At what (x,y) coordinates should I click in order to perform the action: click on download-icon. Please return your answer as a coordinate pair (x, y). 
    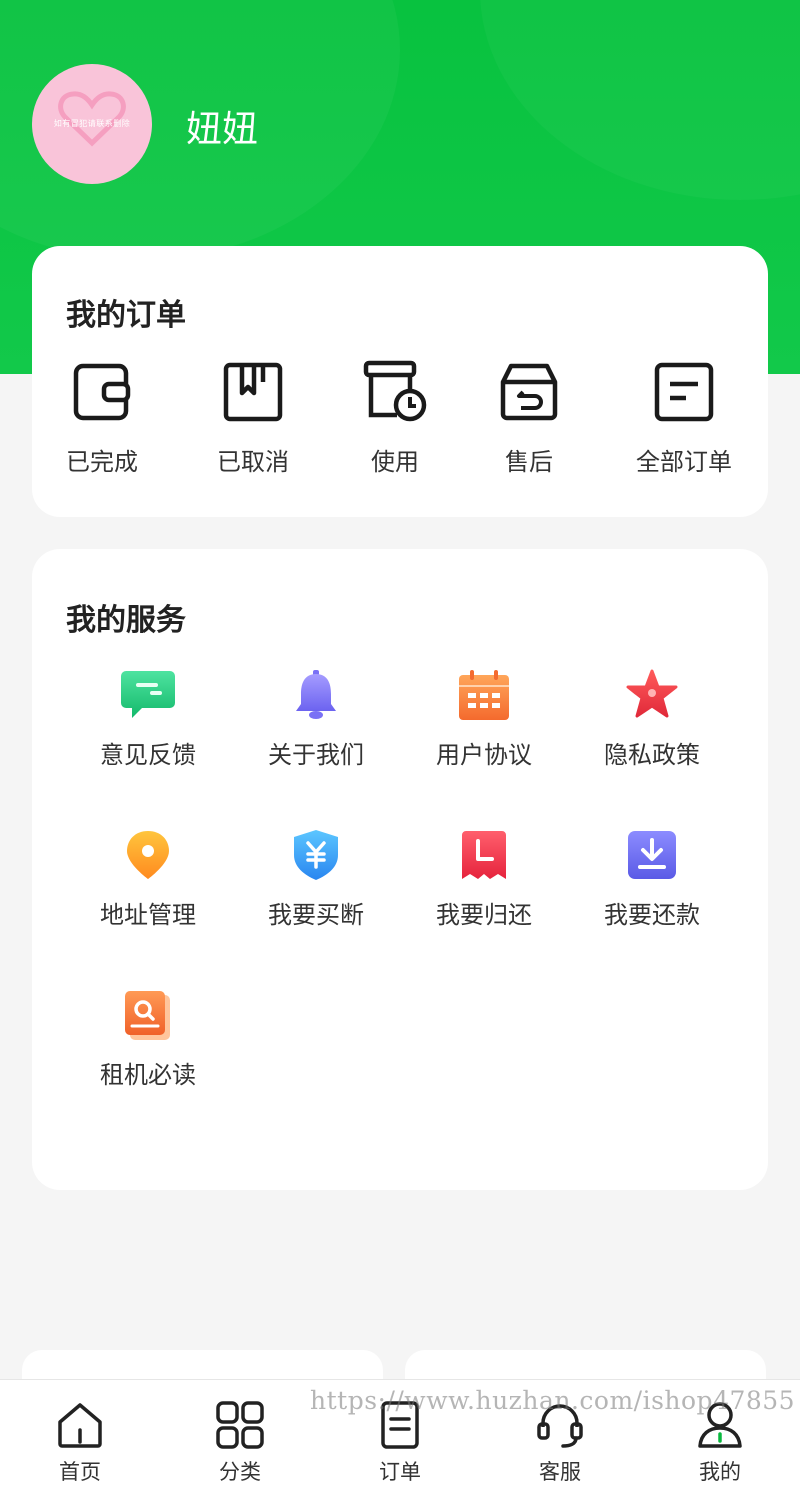
    Looking at the image, I should click on (652, 855).